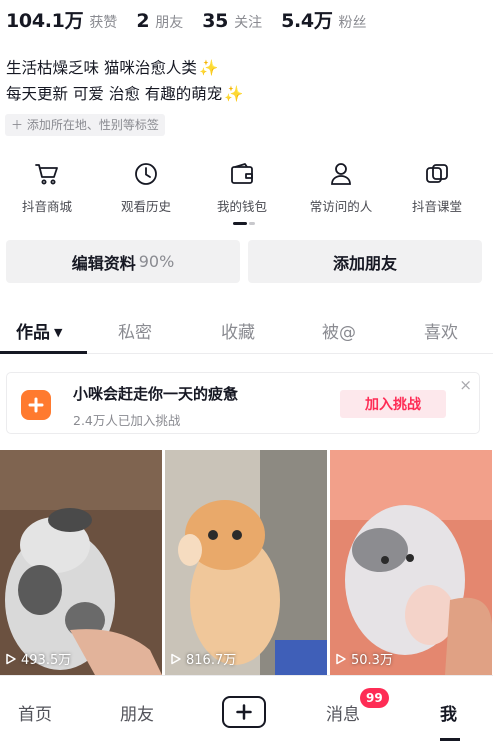 The width and height of the screenshot is (493, 753). Describe the element at coordinates (169, 23) in the screenshot. I see `stat-friends-label: 朋友` at that location.